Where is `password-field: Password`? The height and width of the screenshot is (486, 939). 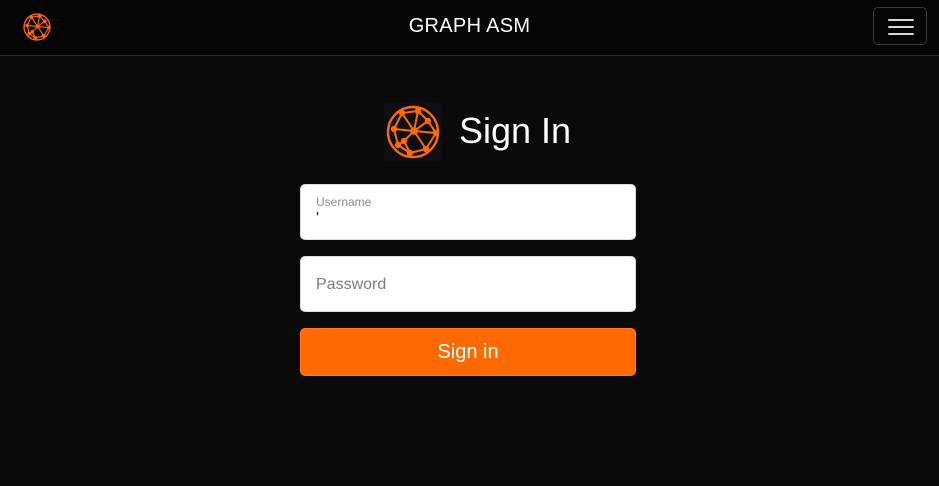 password-field: Password is located at coordinates (468, 284).